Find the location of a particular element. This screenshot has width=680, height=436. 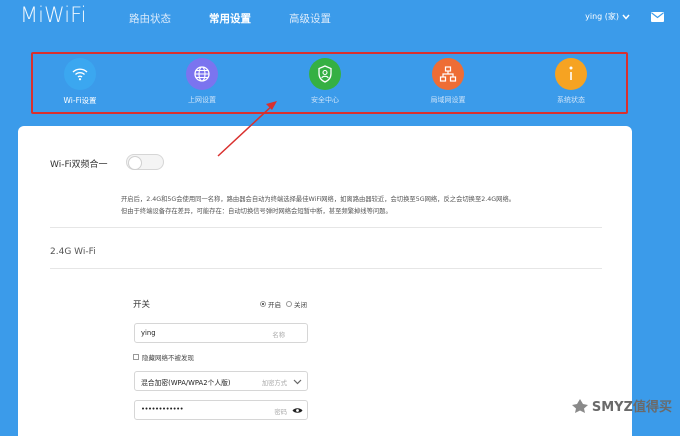

radio-button is located at coordinates (289, 304).